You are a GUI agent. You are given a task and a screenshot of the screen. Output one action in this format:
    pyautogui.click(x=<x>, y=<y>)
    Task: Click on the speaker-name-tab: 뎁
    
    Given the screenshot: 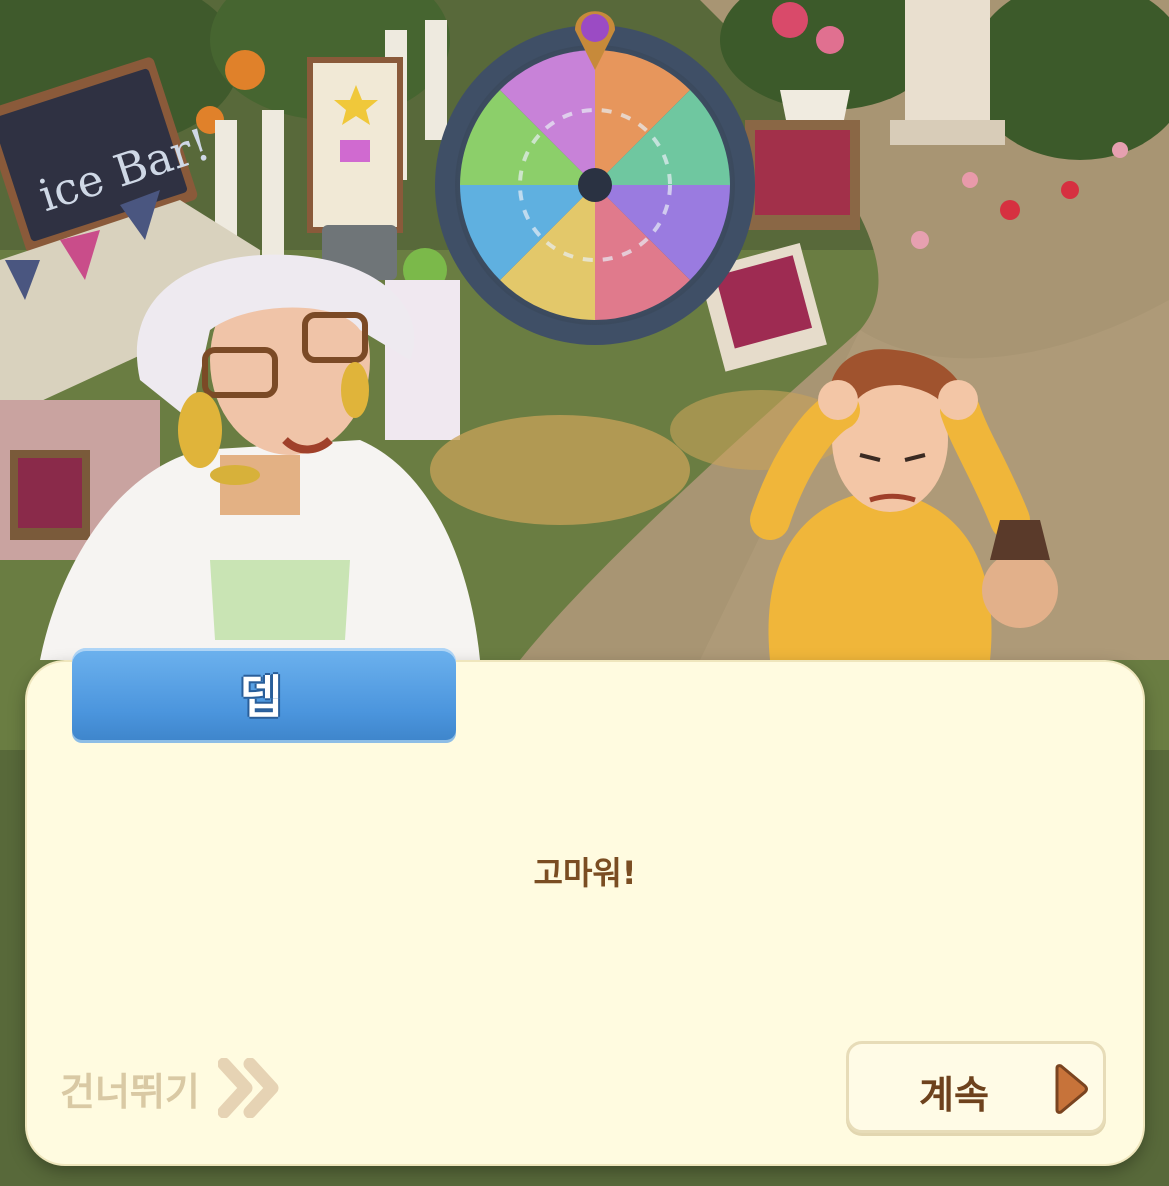 What is the action you would take?
    pyautogui.click(x=264, y=694)
    